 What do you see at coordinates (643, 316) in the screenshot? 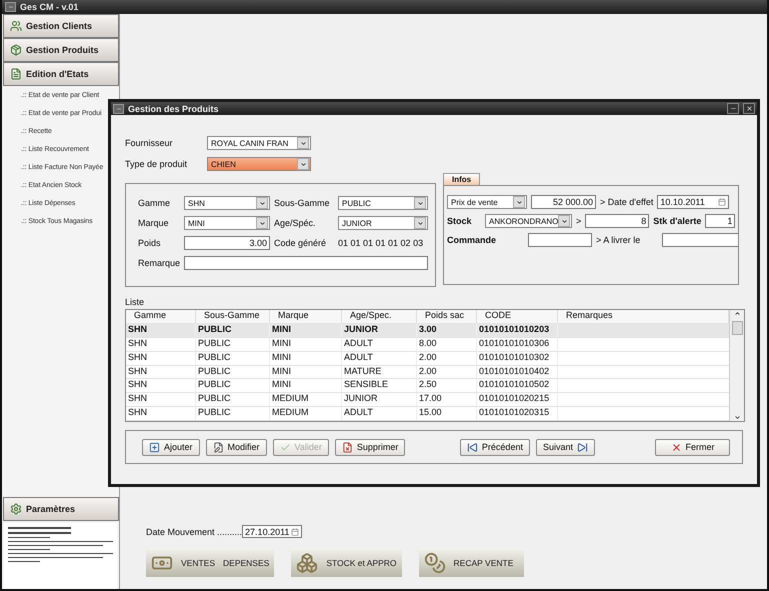
I see `column-header: Remarques` at bounding box center [643, 316].